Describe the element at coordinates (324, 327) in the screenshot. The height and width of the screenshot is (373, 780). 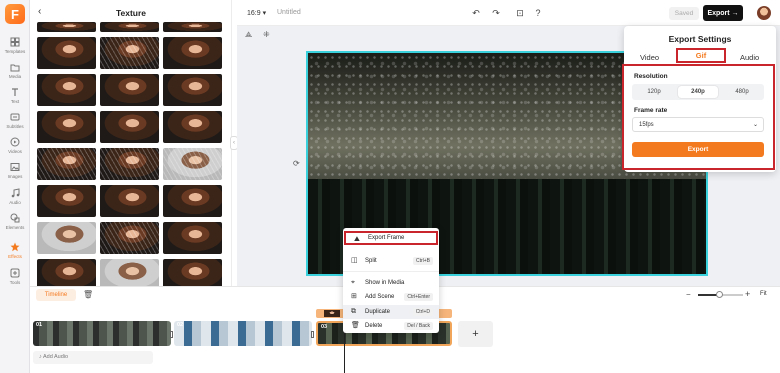
I see `clip-number: 03` at that location.